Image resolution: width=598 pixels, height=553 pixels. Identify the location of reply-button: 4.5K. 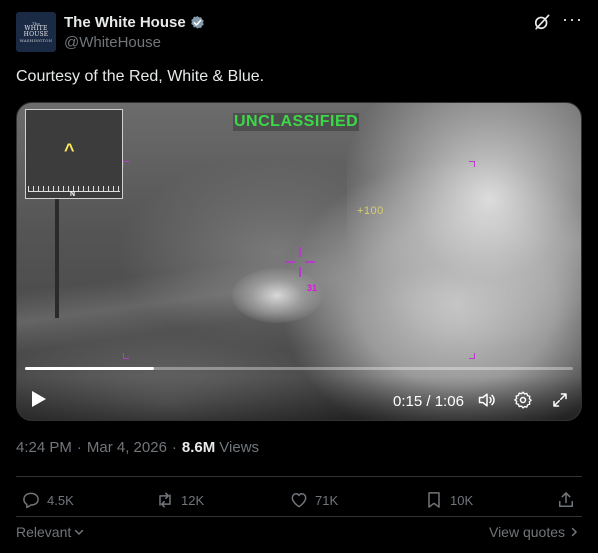
(47, 500).